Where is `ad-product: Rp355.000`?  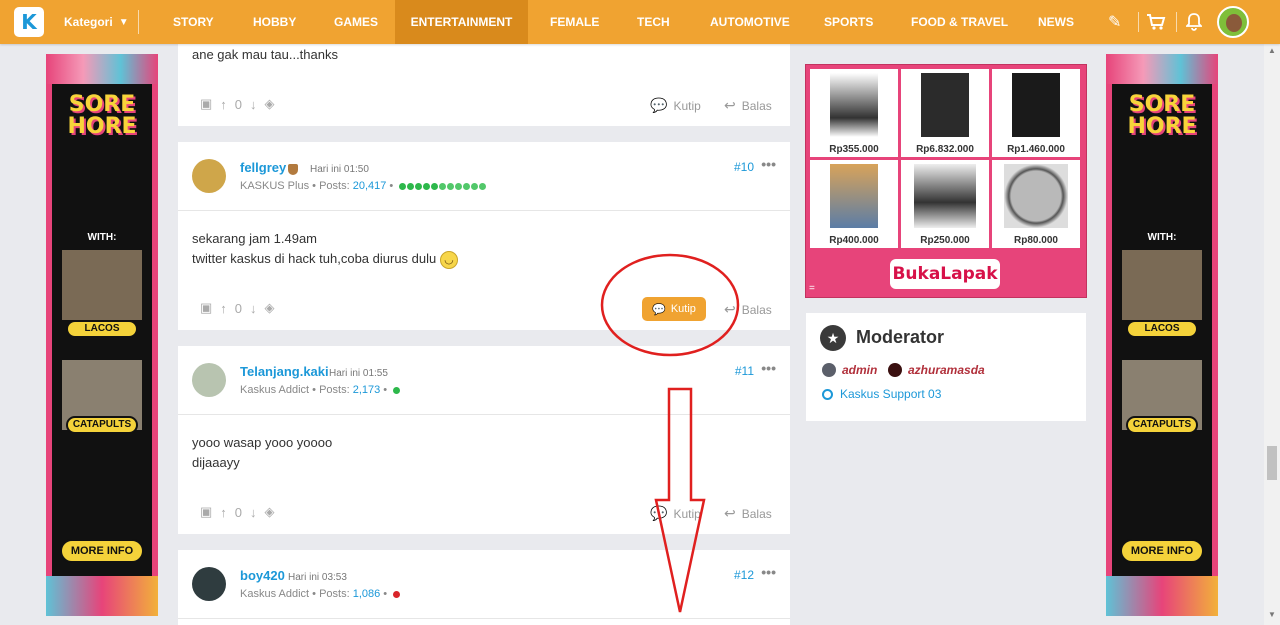 ad-product: Rp355.000 is located at coordinates (854, 113).